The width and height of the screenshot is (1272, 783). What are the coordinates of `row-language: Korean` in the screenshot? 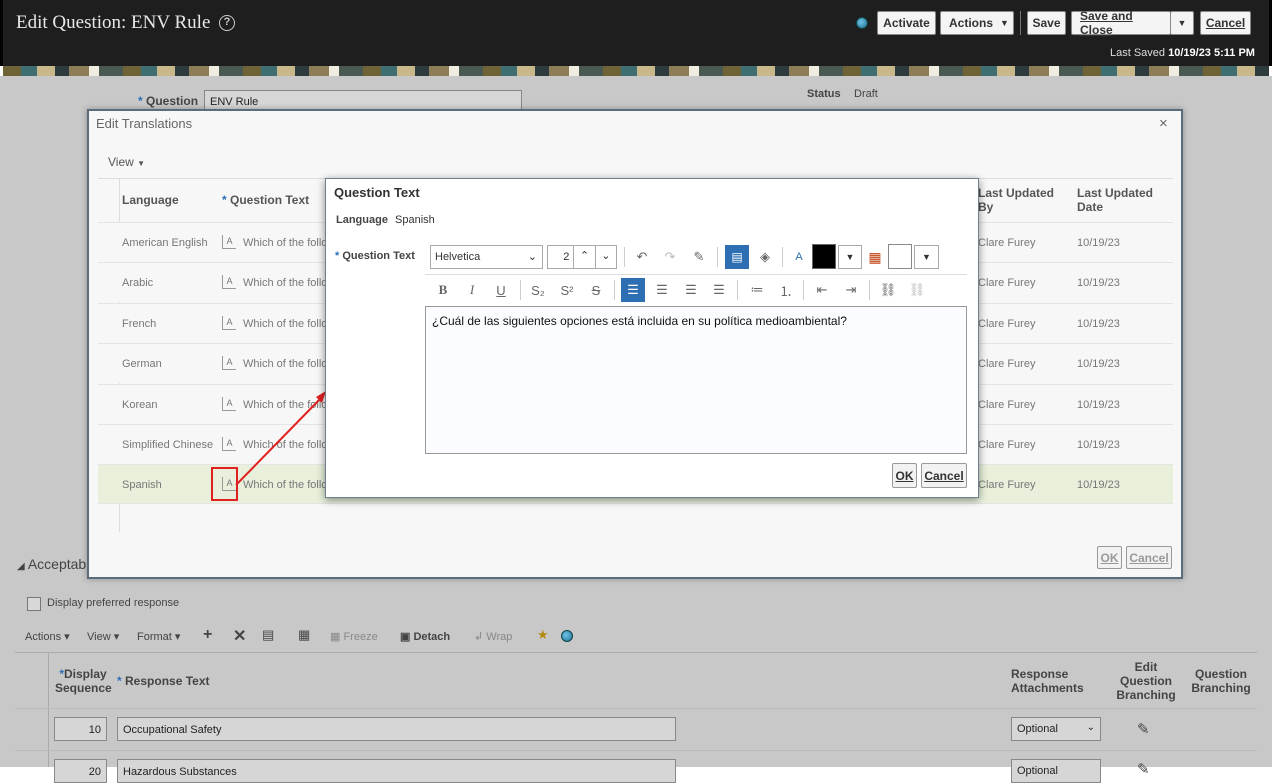 It's located at (140, 405).